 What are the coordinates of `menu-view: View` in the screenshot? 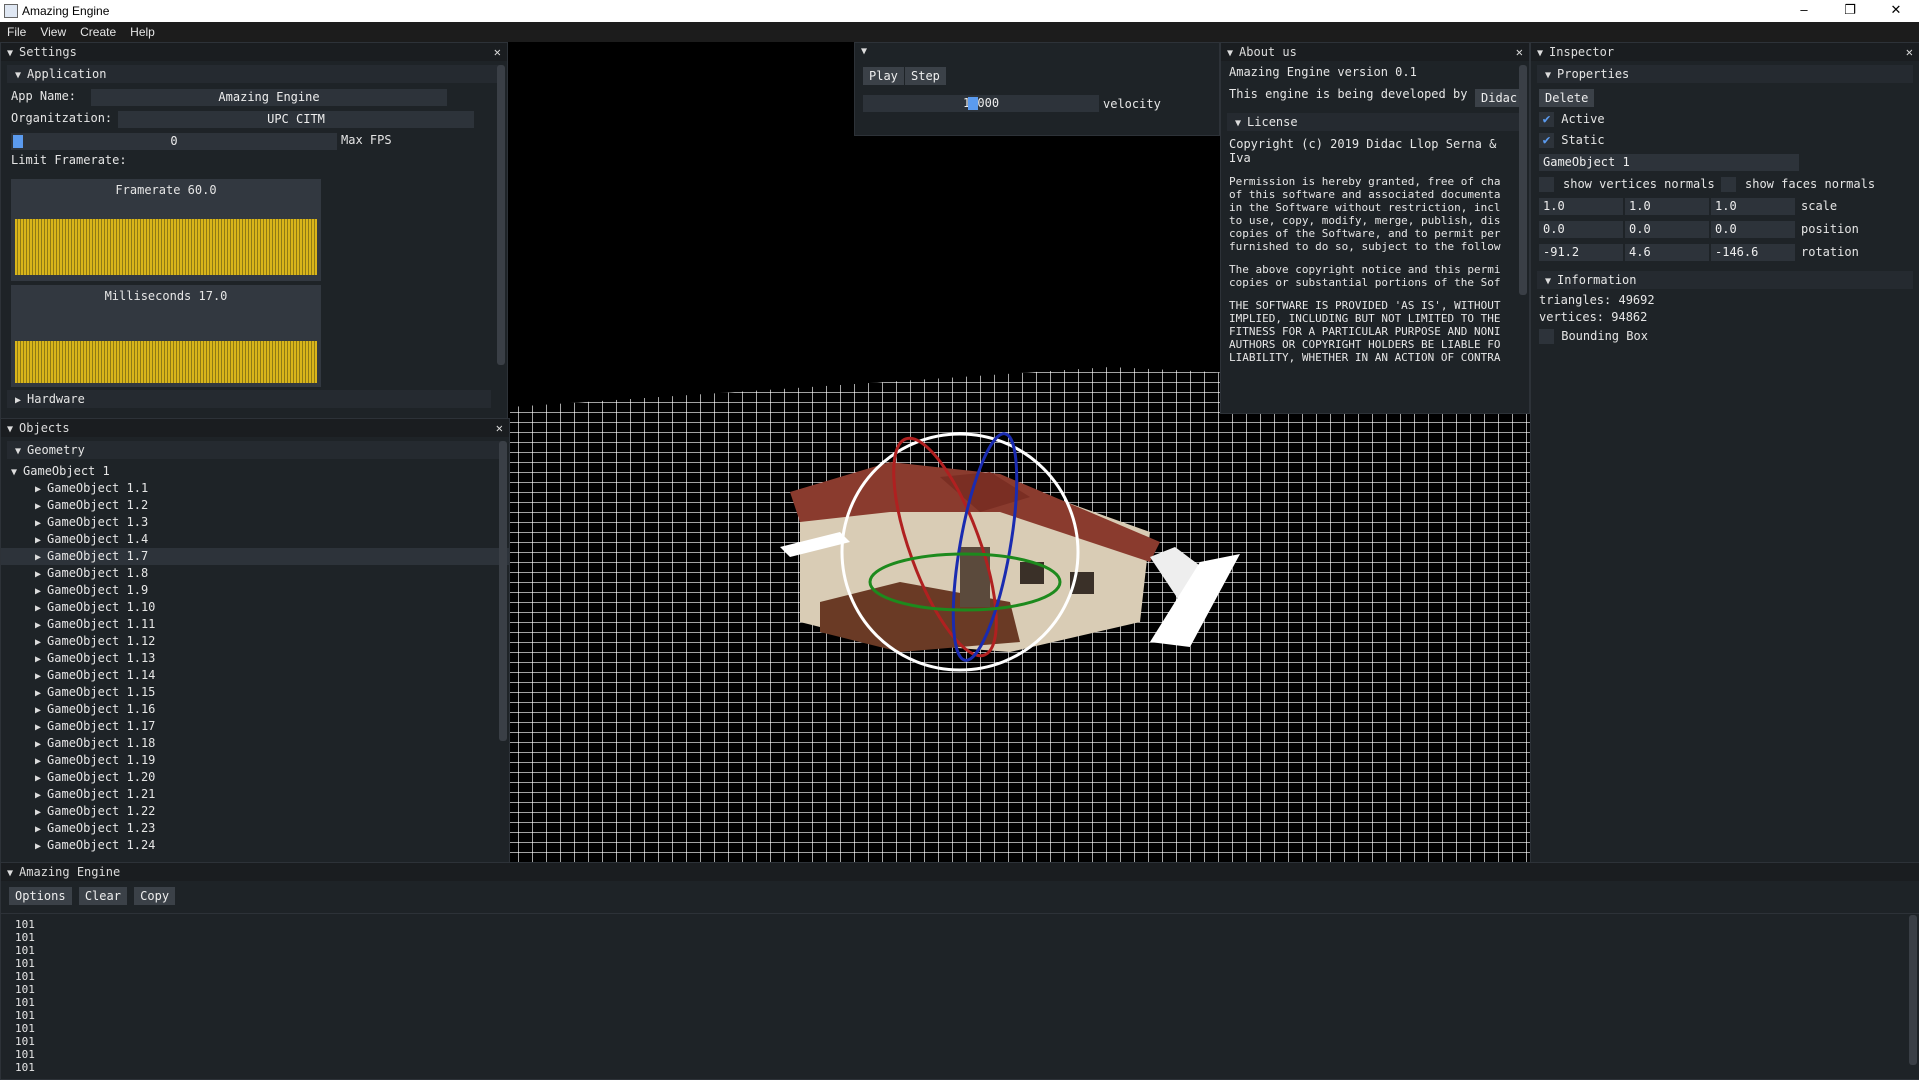 It's located at (53, 32).